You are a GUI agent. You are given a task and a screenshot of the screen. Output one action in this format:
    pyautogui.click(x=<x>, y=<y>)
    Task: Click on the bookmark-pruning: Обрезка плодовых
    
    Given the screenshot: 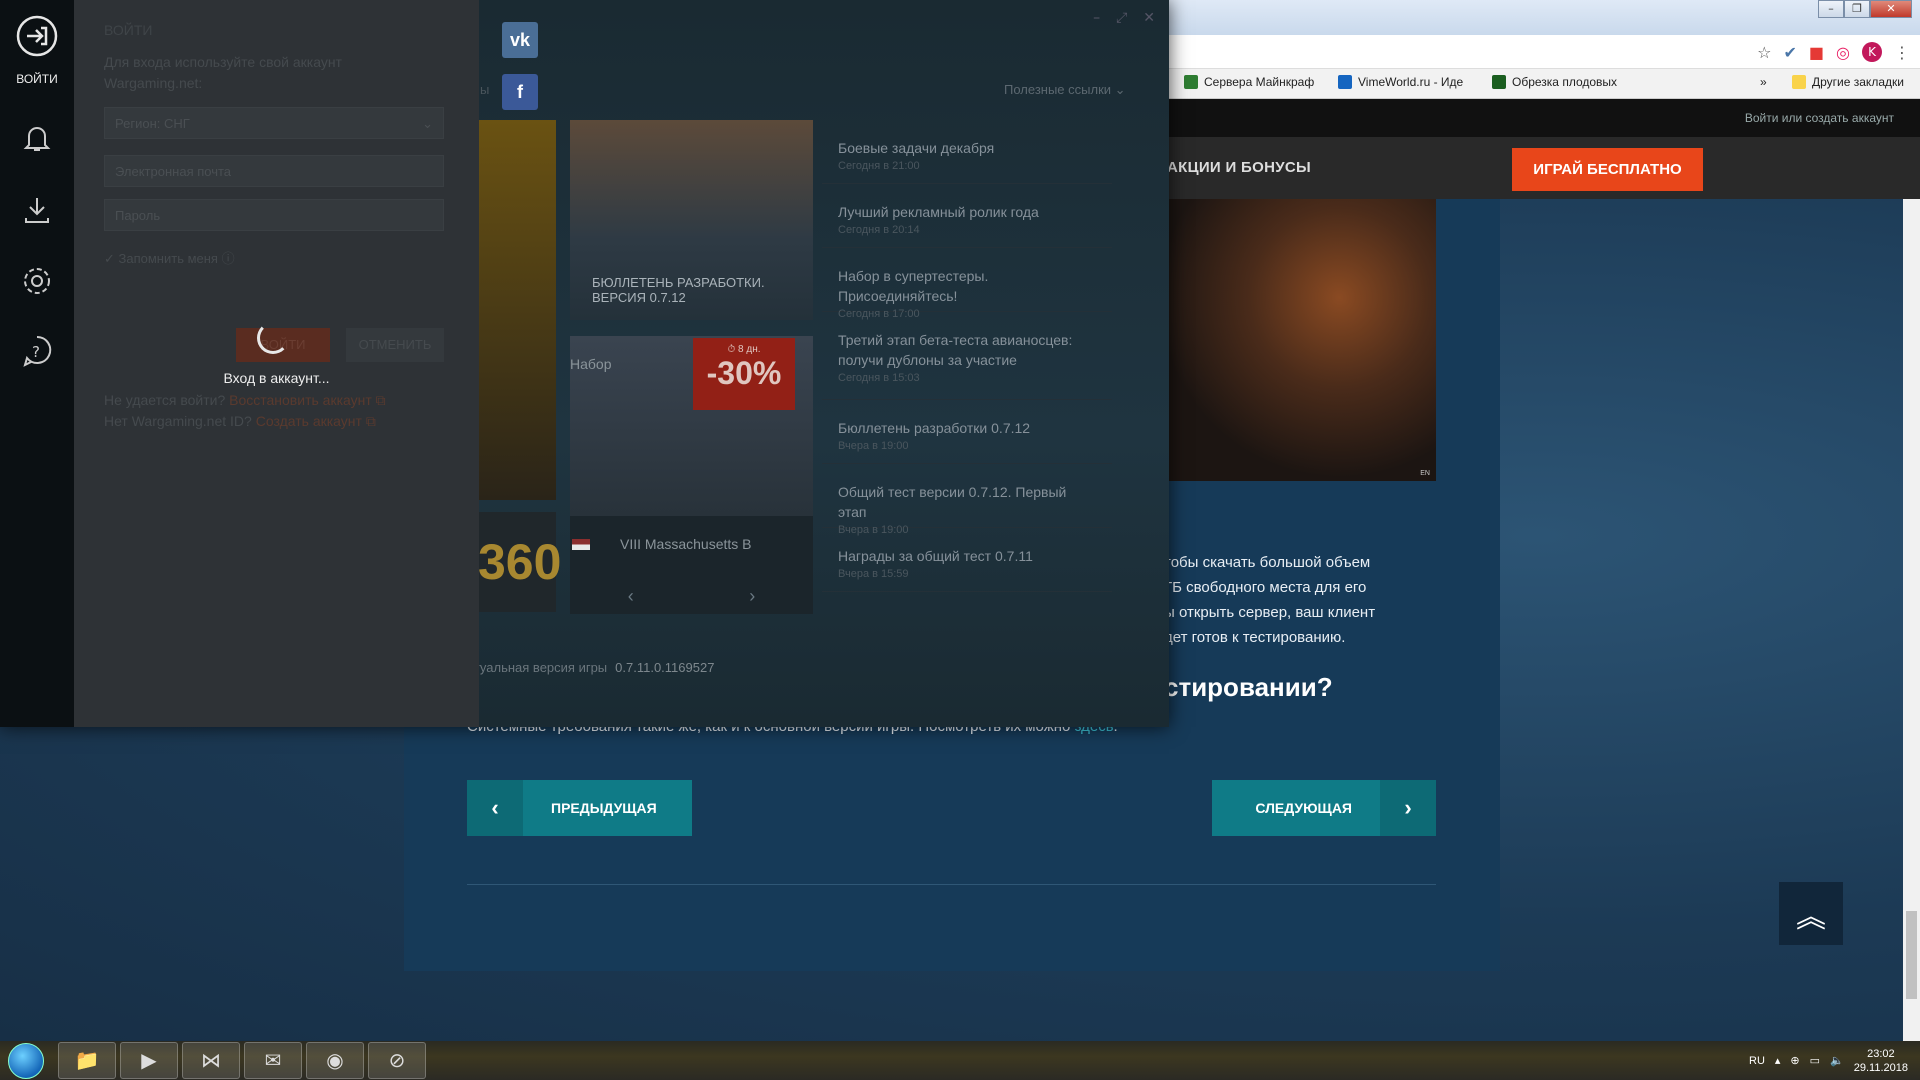 What is the action you would take?
    pyautogui.click(x=1554, y=82)
    